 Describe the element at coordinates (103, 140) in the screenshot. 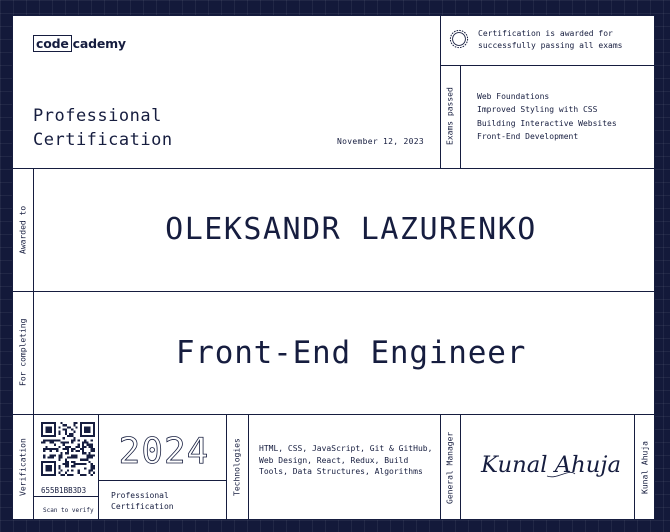

I see `title-line-2: Certification` at that location.